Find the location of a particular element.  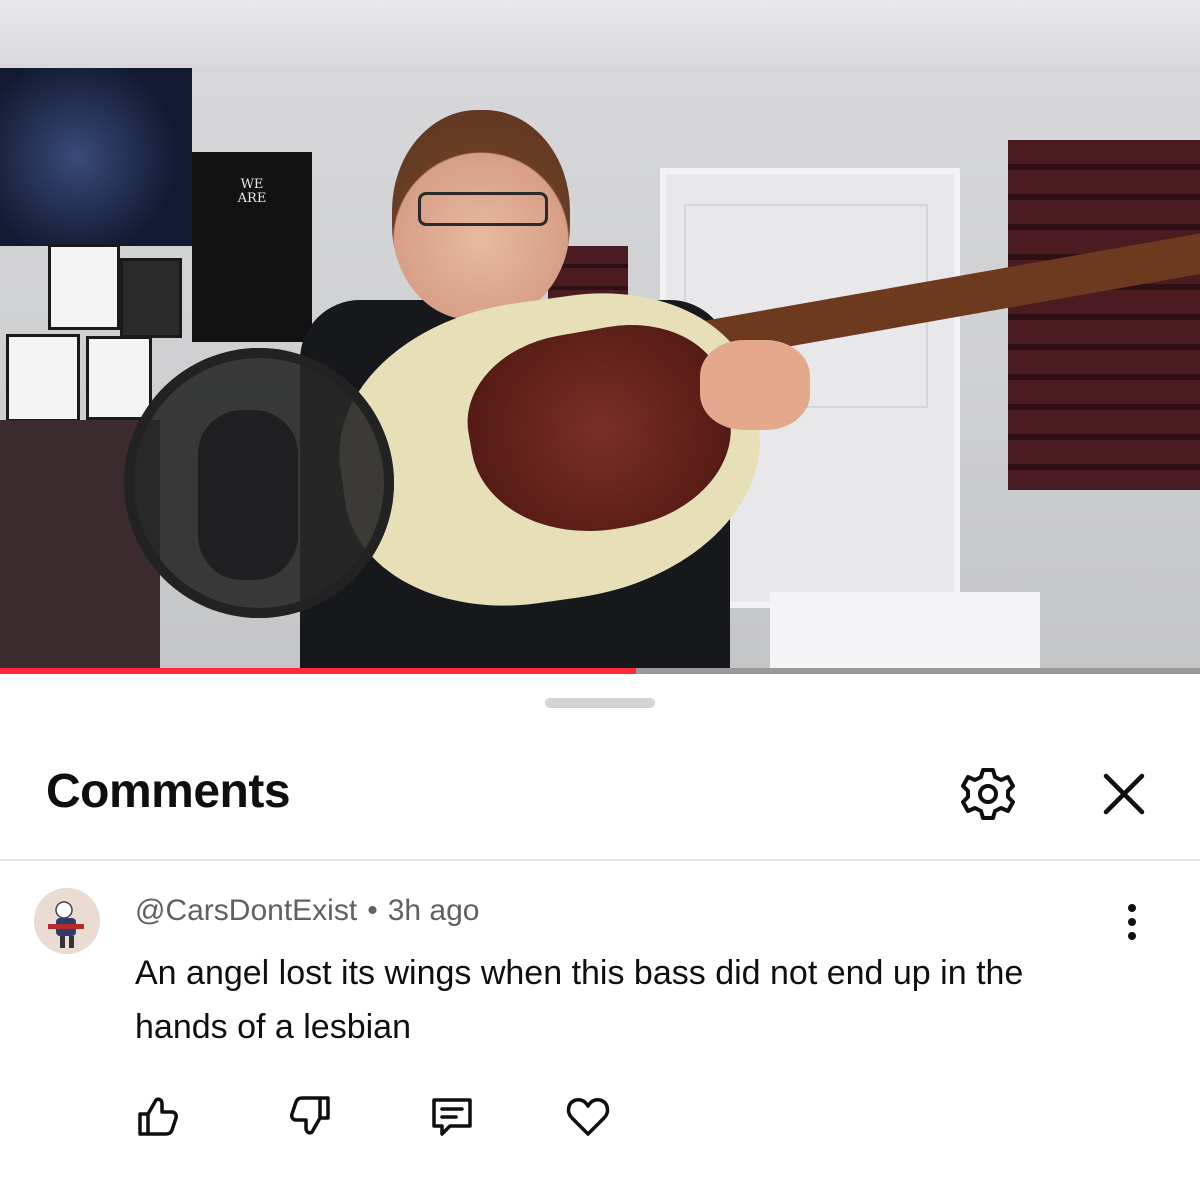

video-ceiling is located at coordinates (600, 35).